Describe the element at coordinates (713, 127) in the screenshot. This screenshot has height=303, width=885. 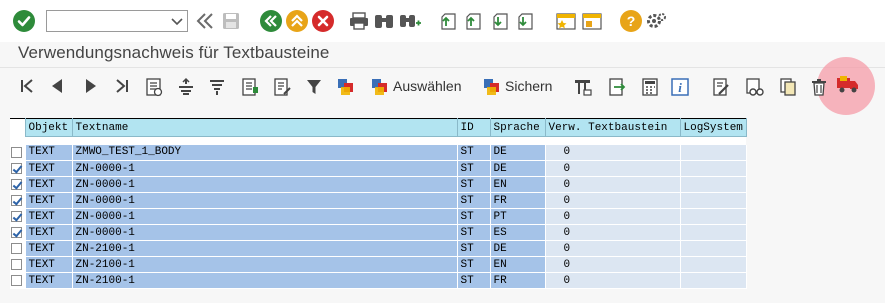
I see `column-header-logsystem: LogSystem` at that location.